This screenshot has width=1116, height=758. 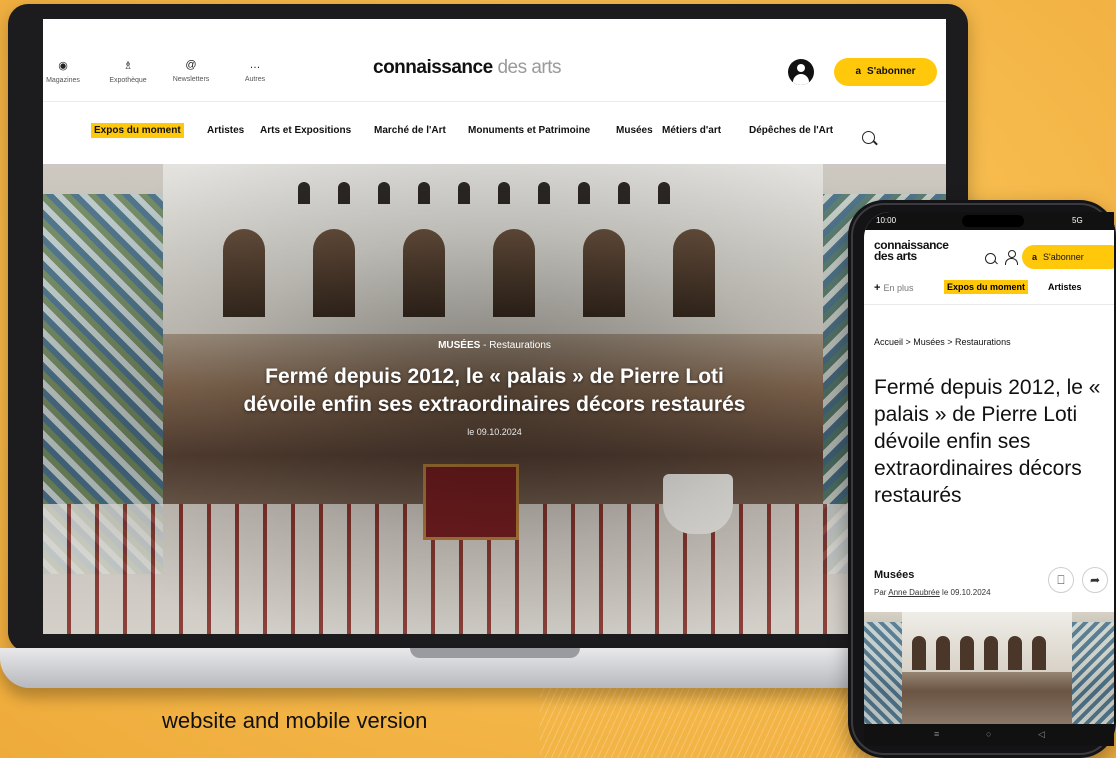 What do you see at coordinates (494, 432) in the screenshot?
I see `hero-date: le 09.10.2024` at bounding box center [494, 432].